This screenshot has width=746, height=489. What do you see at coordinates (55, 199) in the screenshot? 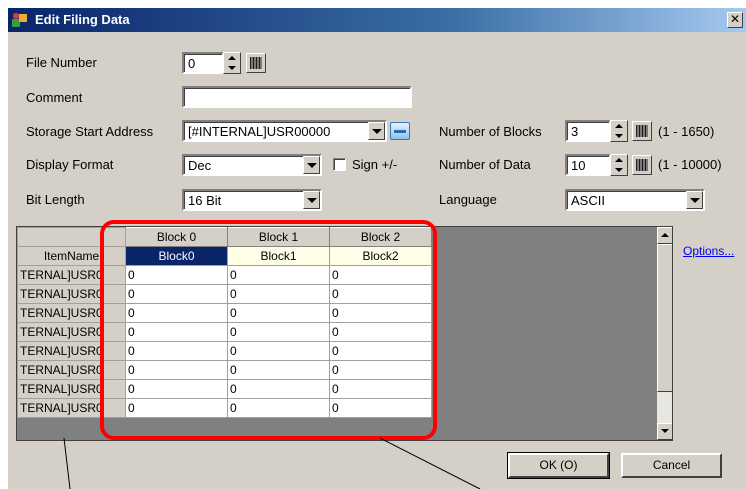
I see `bit-length-label: Bit Length` at bounding box center [55, 199].